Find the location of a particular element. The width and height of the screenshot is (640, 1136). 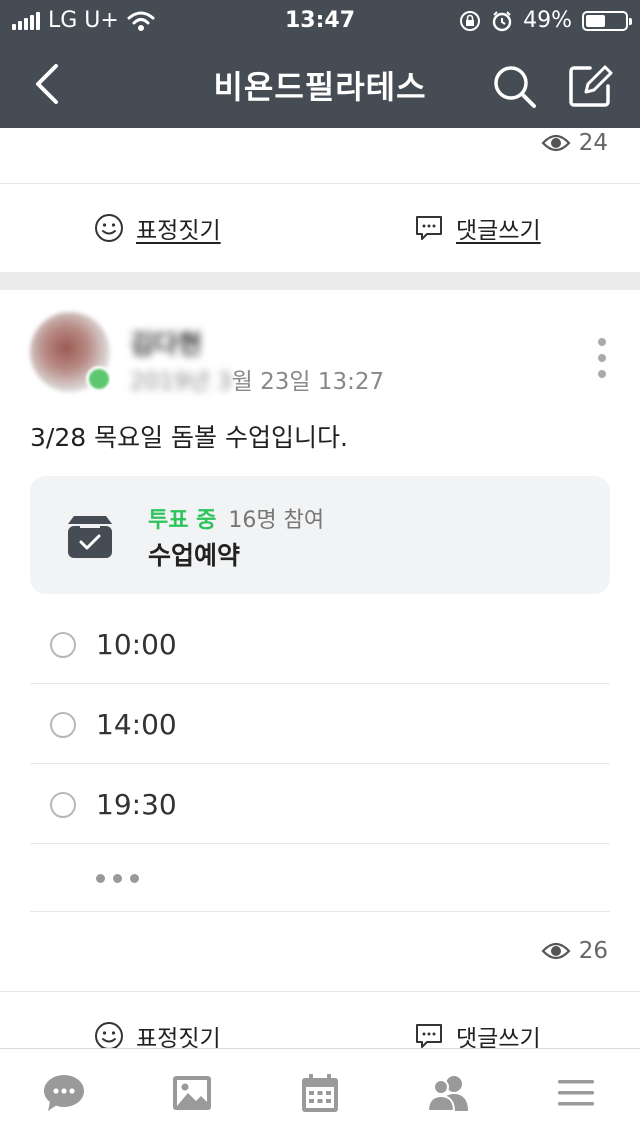

poll-option-label: 14:00 is located at coordinates (136, 724).